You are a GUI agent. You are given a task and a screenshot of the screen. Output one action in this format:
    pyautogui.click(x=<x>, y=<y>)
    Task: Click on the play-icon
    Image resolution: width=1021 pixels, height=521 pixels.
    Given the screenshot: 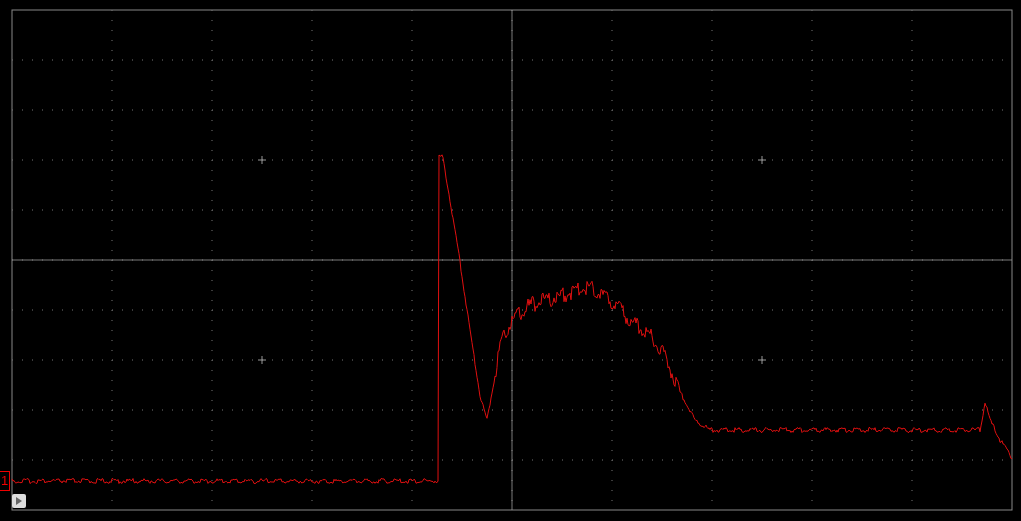 What is the action you would take?
    pyautogui.click(x=19, y=501)
    